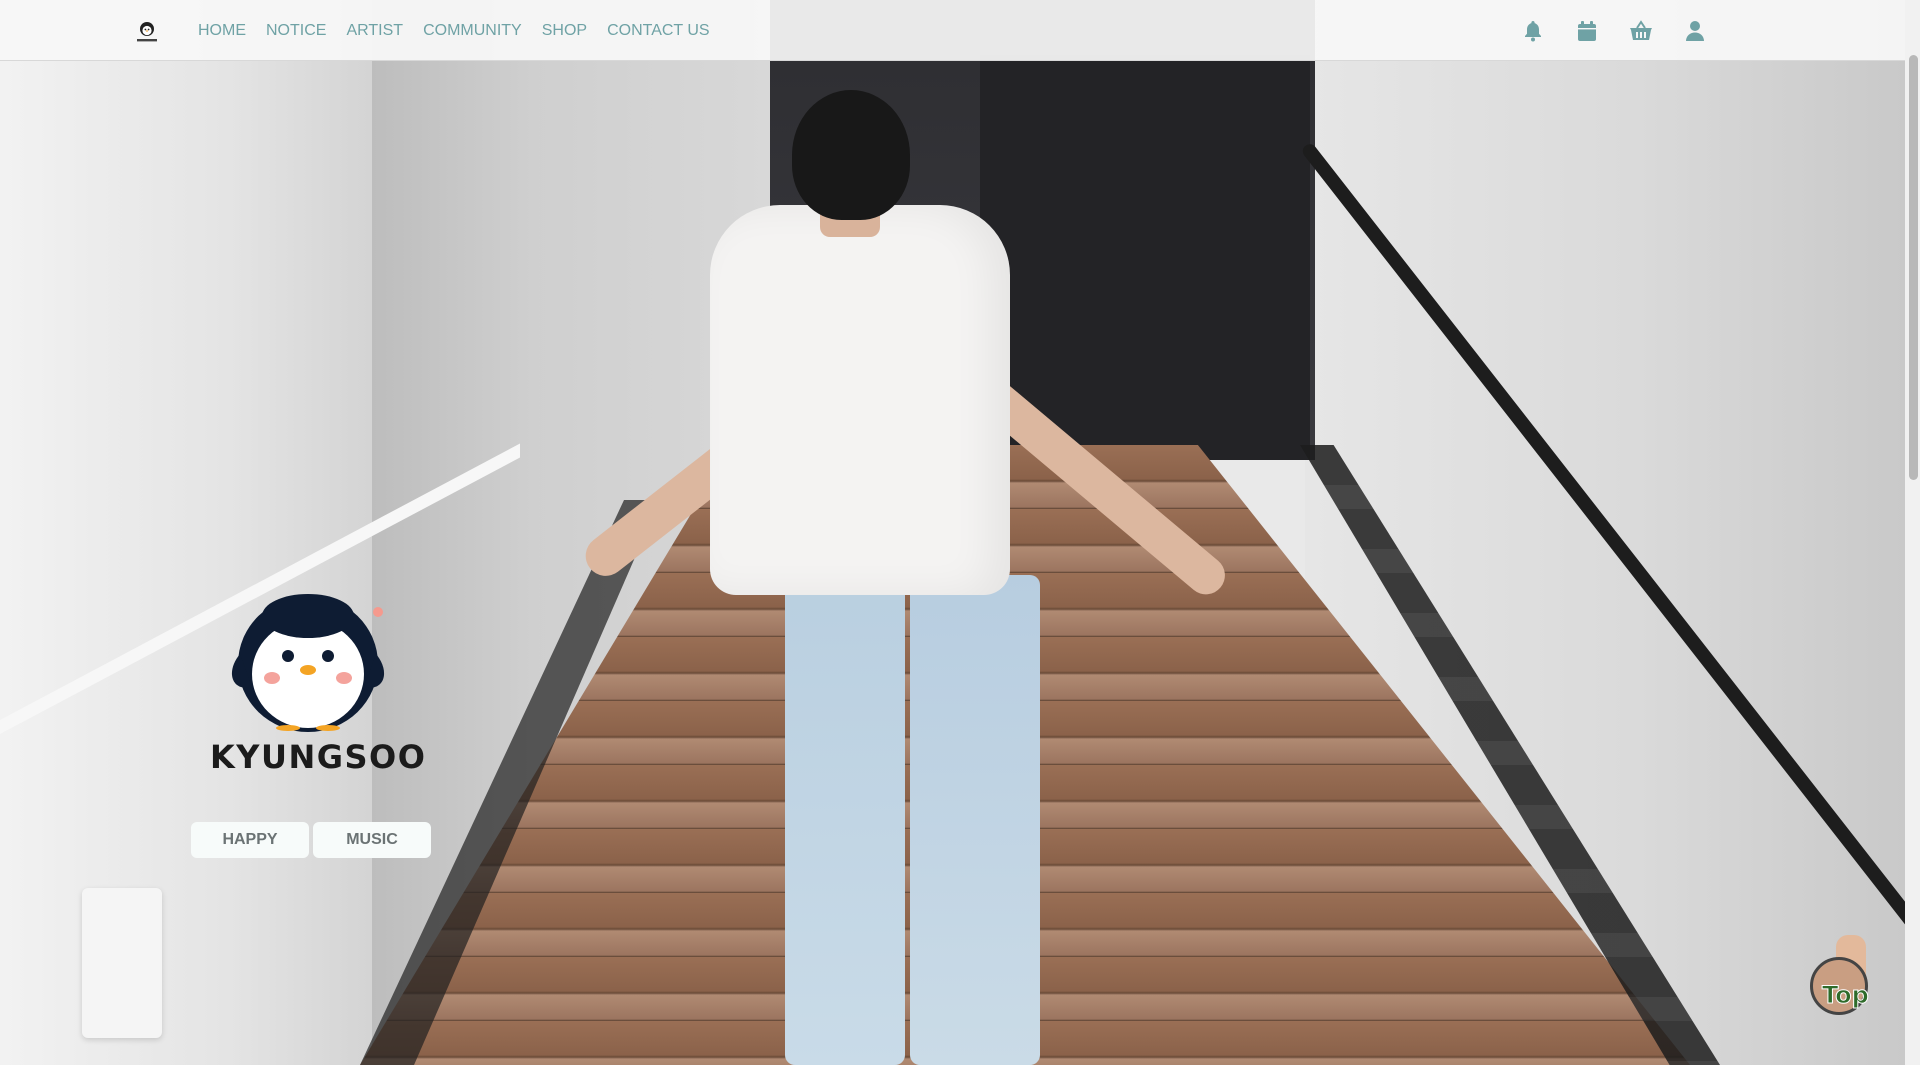 This screenshot has height=1065, width=1920. What do you see at coordinates (1912, 532) in the screenshot?
I see `page-scrollbar` at bounding box center [1912, 532].